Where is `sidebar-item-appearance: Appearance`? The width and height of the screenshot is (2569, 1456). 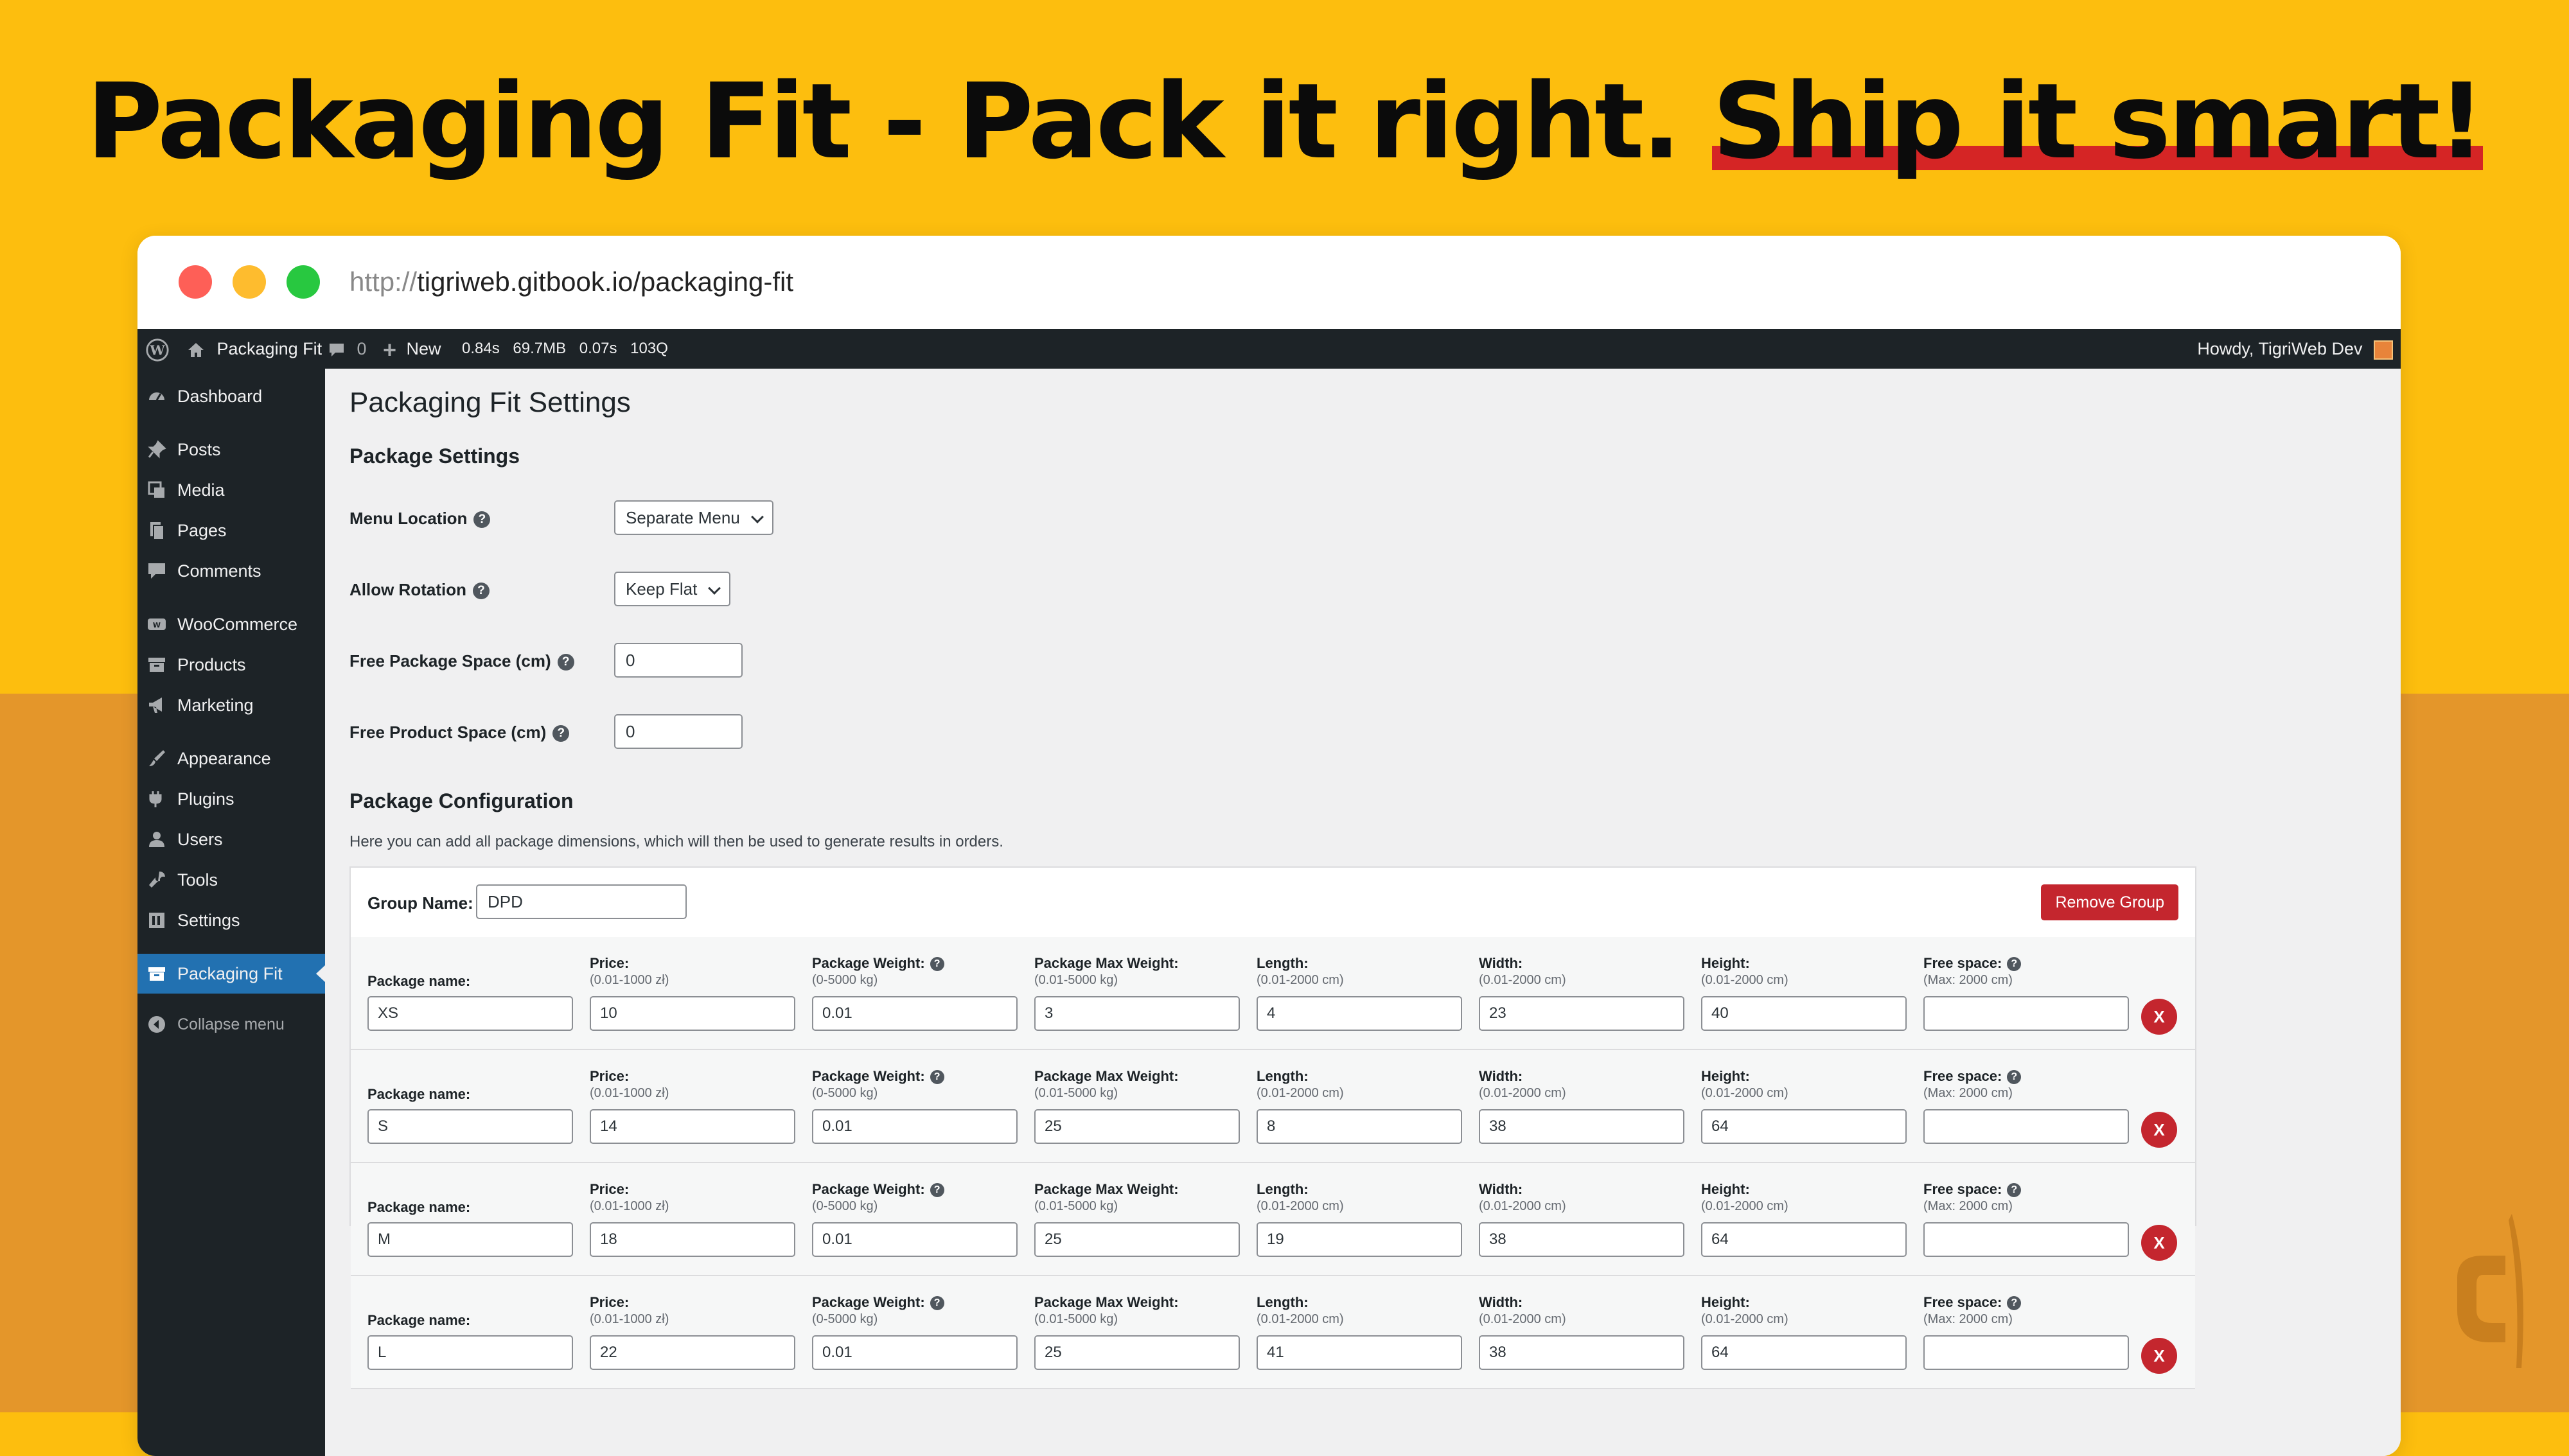
sidebar-item-appearance: Appearance is located at coordinates (231, 758).